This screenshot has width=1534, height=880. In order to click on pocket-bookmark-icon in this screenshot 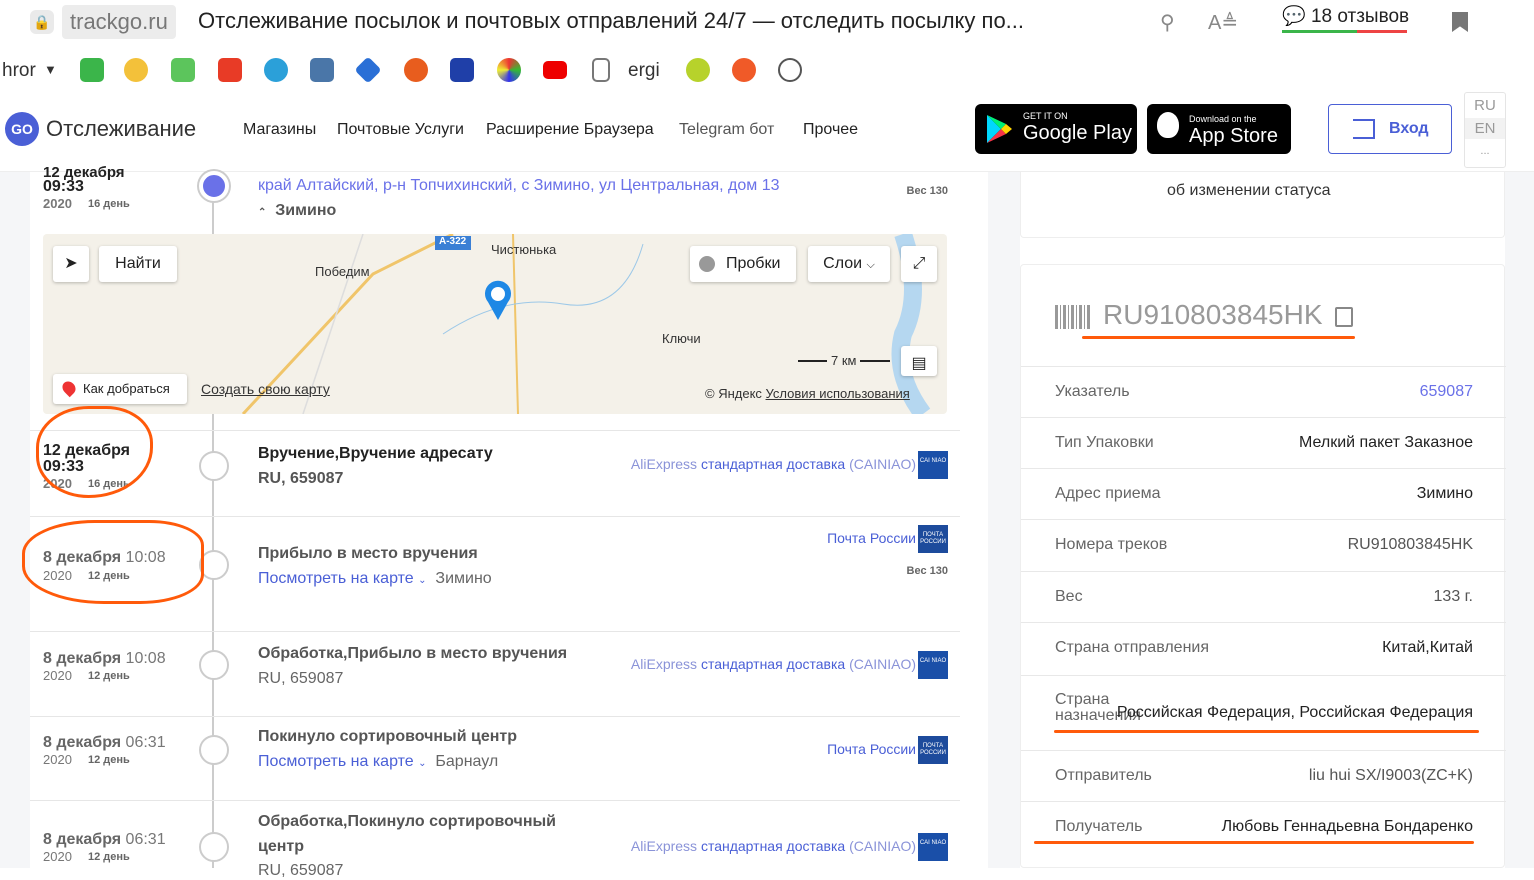, I will do `click(230, 70)`.